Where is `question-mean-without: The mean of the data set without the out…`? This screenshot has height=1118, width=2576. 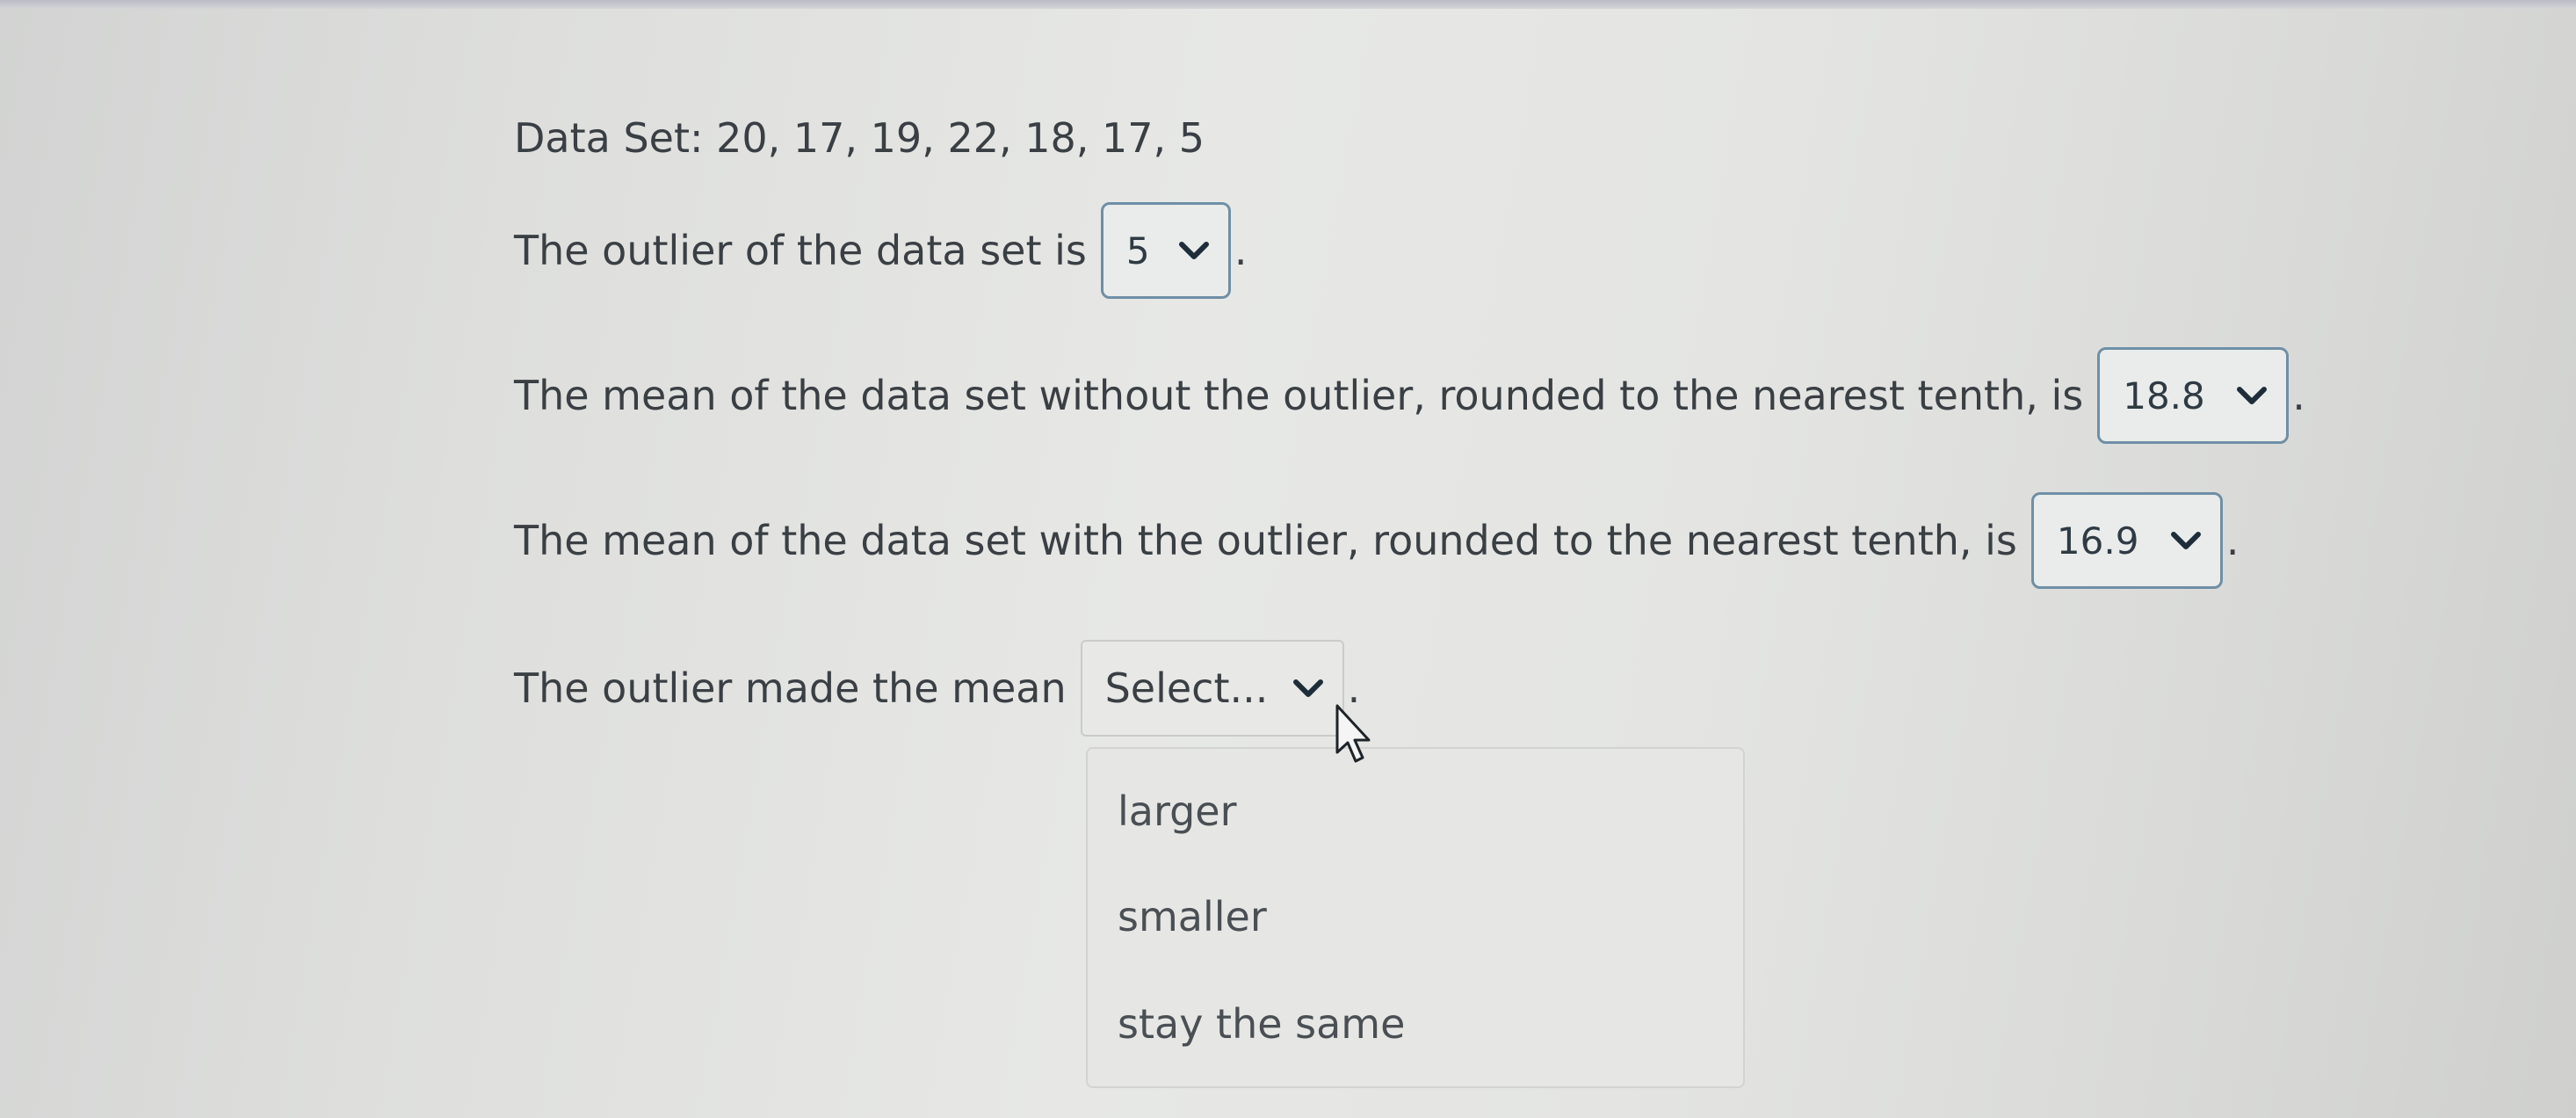
question-mean-without: The mean of the data set without the out… is located at coordinates (1409, 395).